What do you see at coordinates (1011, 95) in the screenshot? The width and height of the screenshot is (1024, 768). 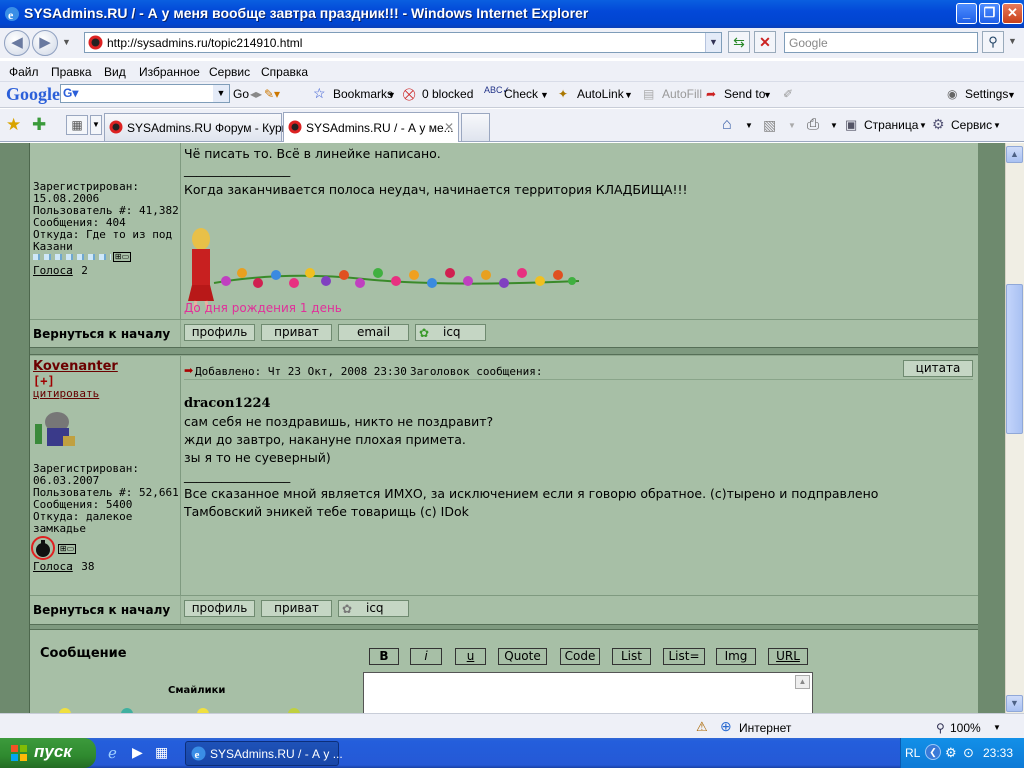 I see `settings-dropdown-icon: ▼` at bounding box center [1011, 95].